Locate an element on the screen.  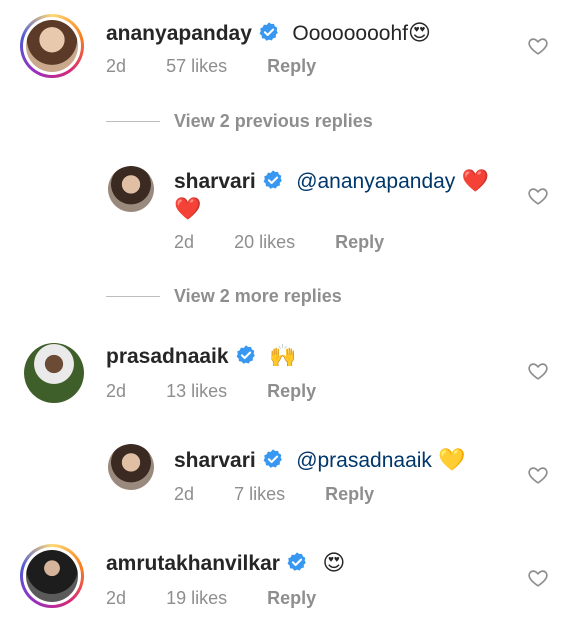
comment-meta: 2d 13 likes Reply is located at coordinates (211, 391).